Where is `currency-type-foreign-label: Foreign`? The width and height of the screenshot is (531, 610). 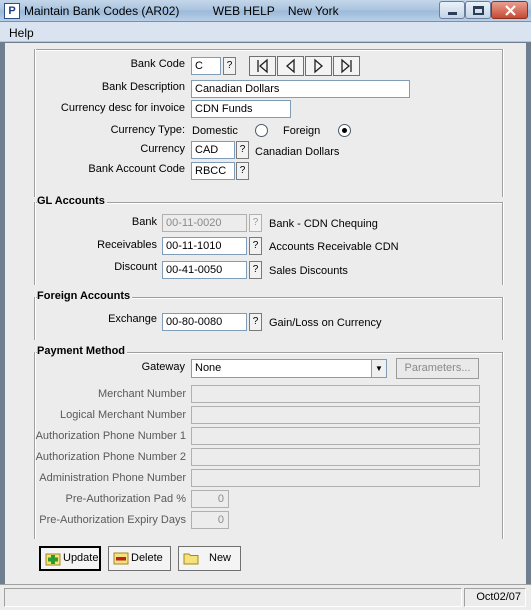
currency-type-foreign-label: Foreign is located at coordinates (302, 131).